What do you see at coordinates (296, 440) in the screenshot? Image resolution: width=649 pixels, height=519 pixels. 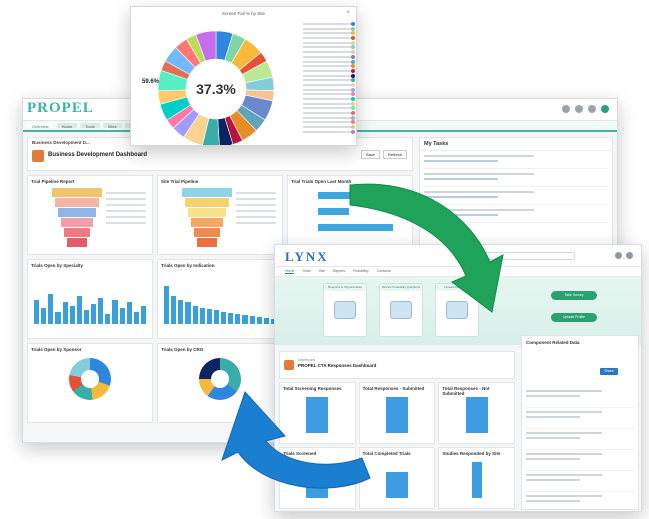 I see `blue-arrow` at bounding box center [296, 440].